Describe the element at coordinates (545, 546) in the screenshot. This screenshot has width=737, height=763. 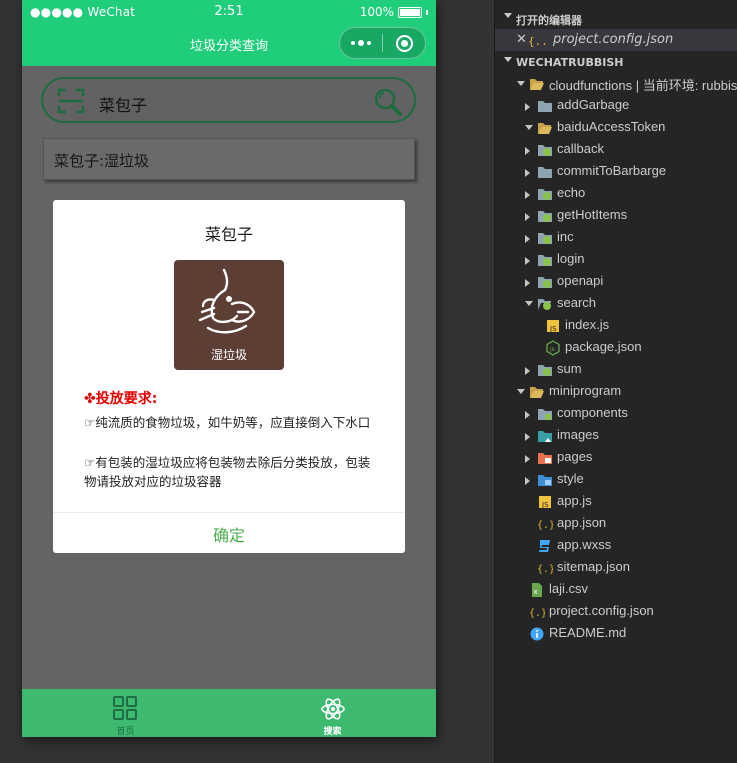
I see `css-icon` at that location.